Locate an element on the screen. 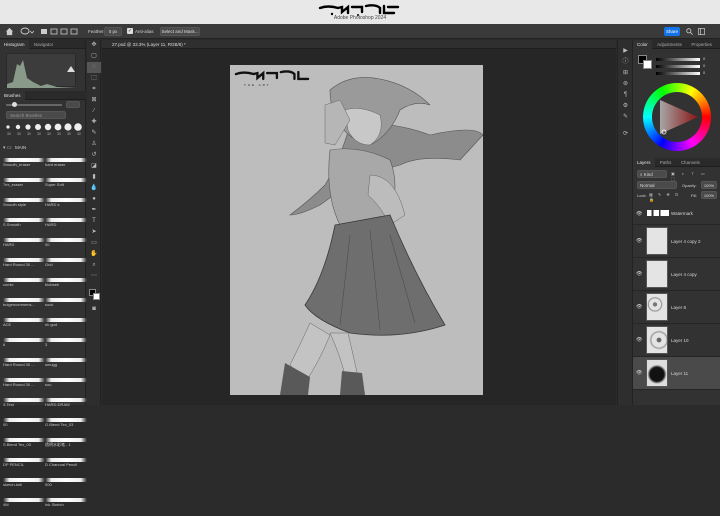  layer-name: Watermark is located at coordinates (682, 213).